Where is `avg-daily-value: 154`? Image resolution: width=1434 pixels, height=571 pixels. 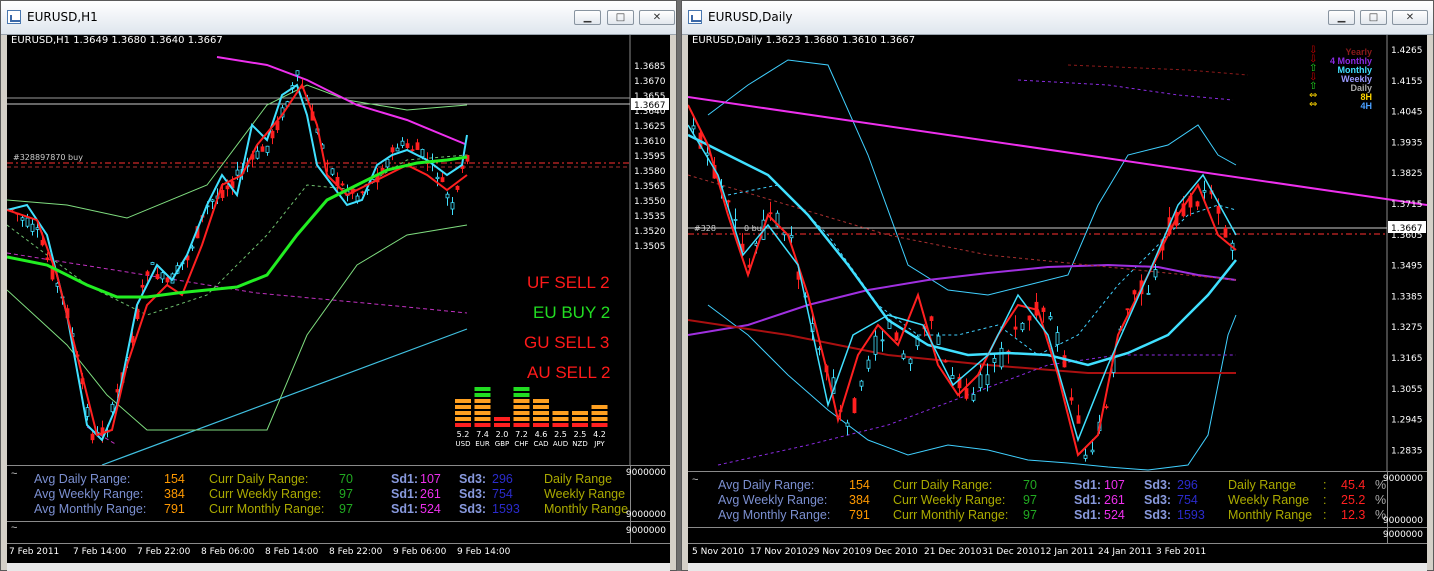
avg-daily-value: 154 is located at coordinates (859, 485).